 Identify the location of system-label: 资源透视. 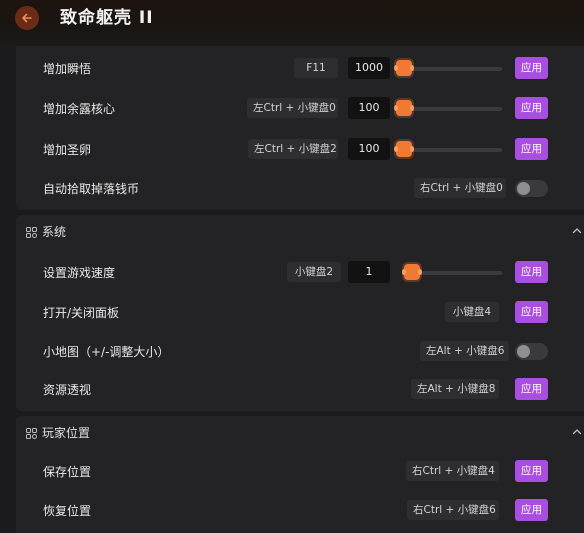
(67, 390).